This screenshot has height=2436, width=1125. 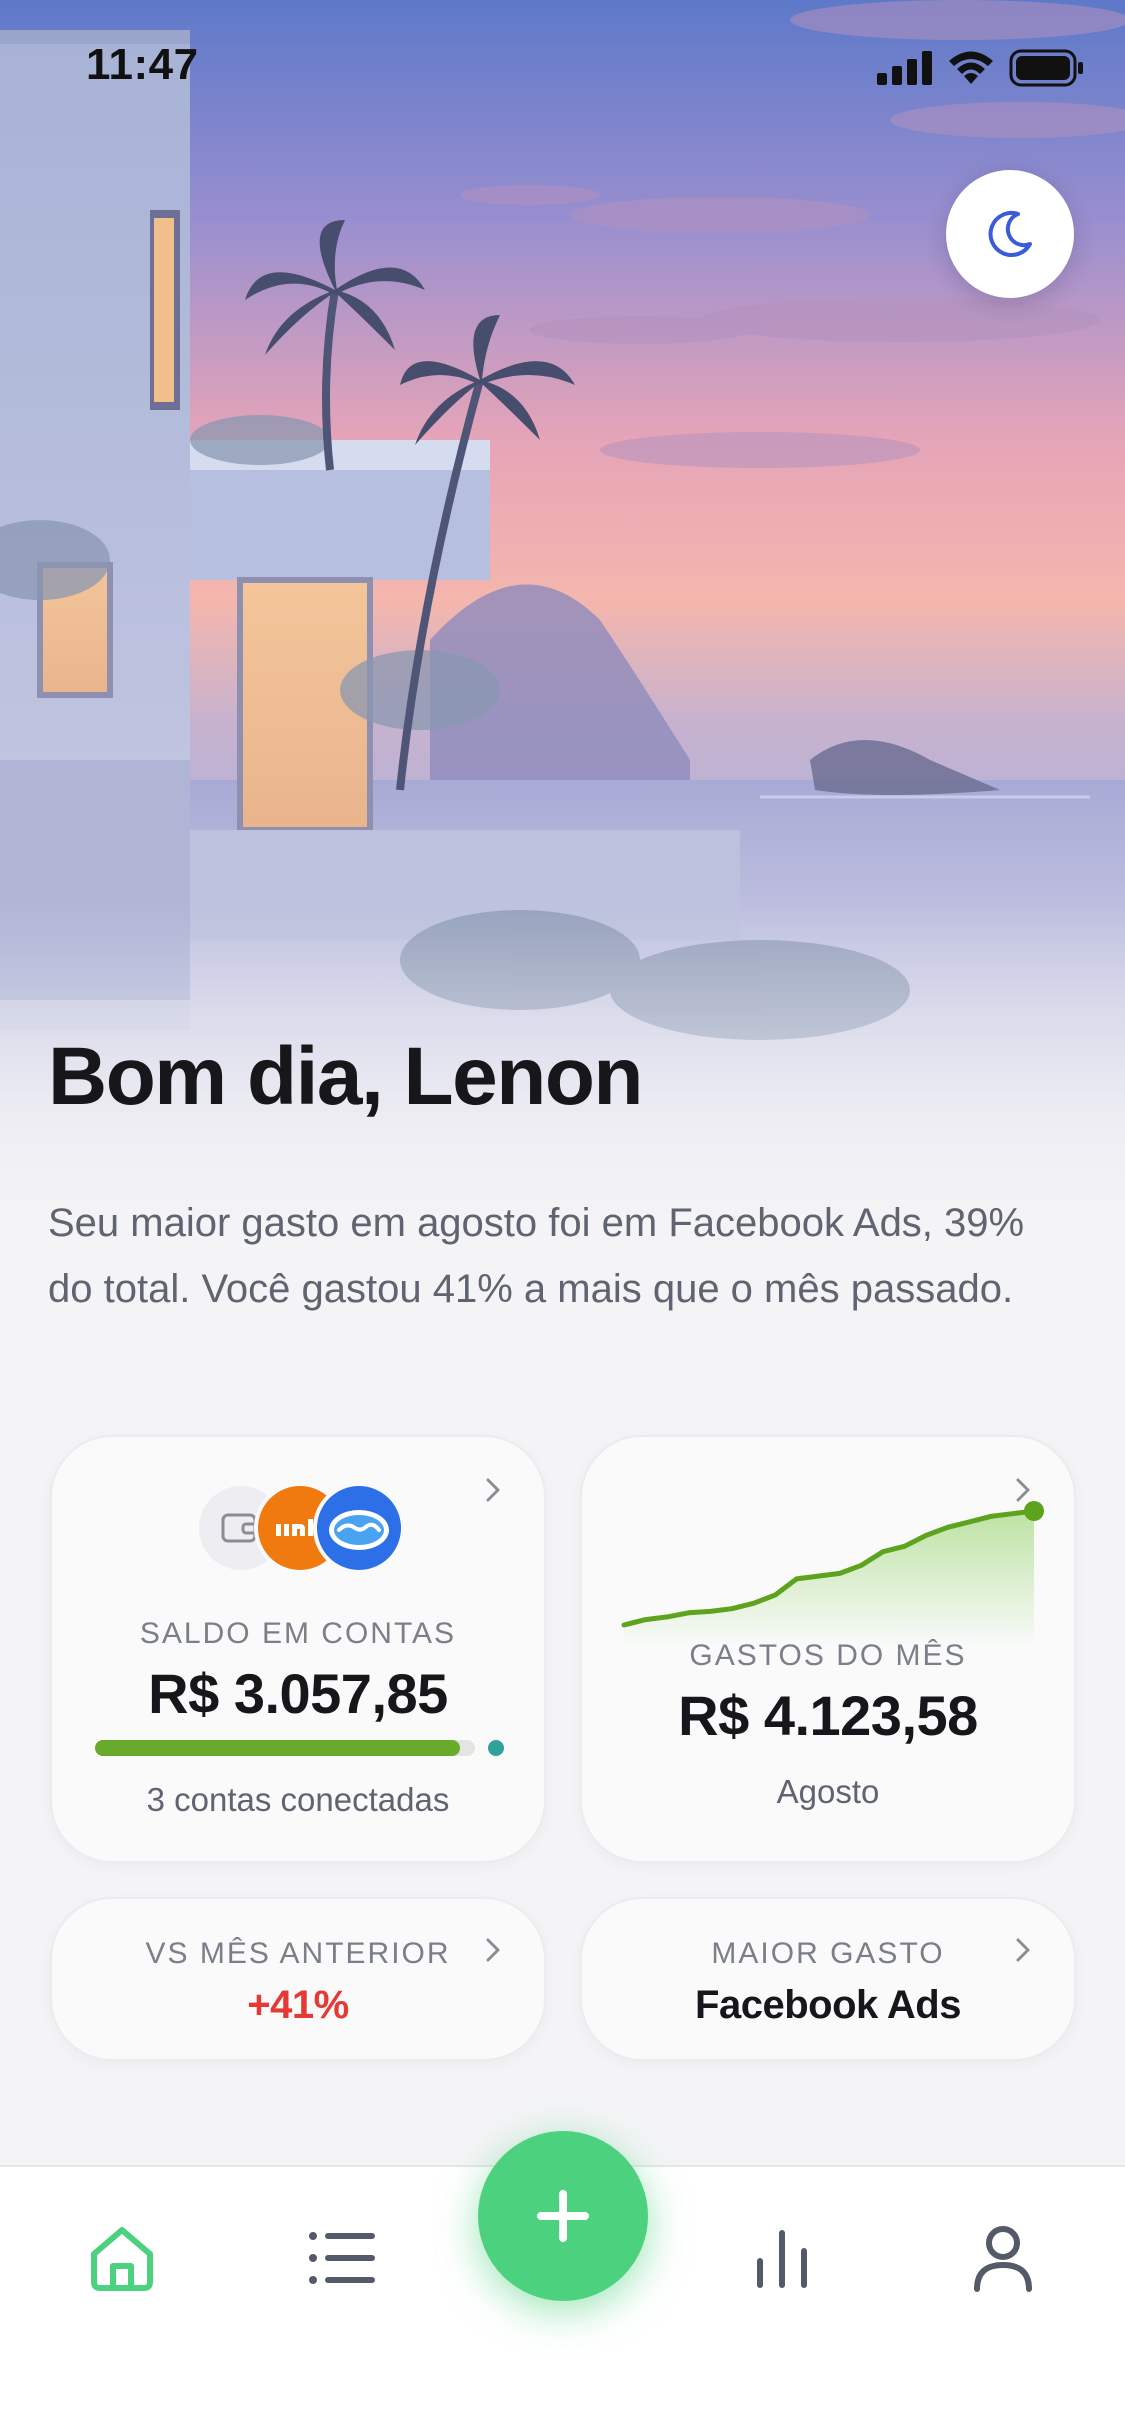 I want to click on sparkline-end-dot, so click(x=1034, y=1511).